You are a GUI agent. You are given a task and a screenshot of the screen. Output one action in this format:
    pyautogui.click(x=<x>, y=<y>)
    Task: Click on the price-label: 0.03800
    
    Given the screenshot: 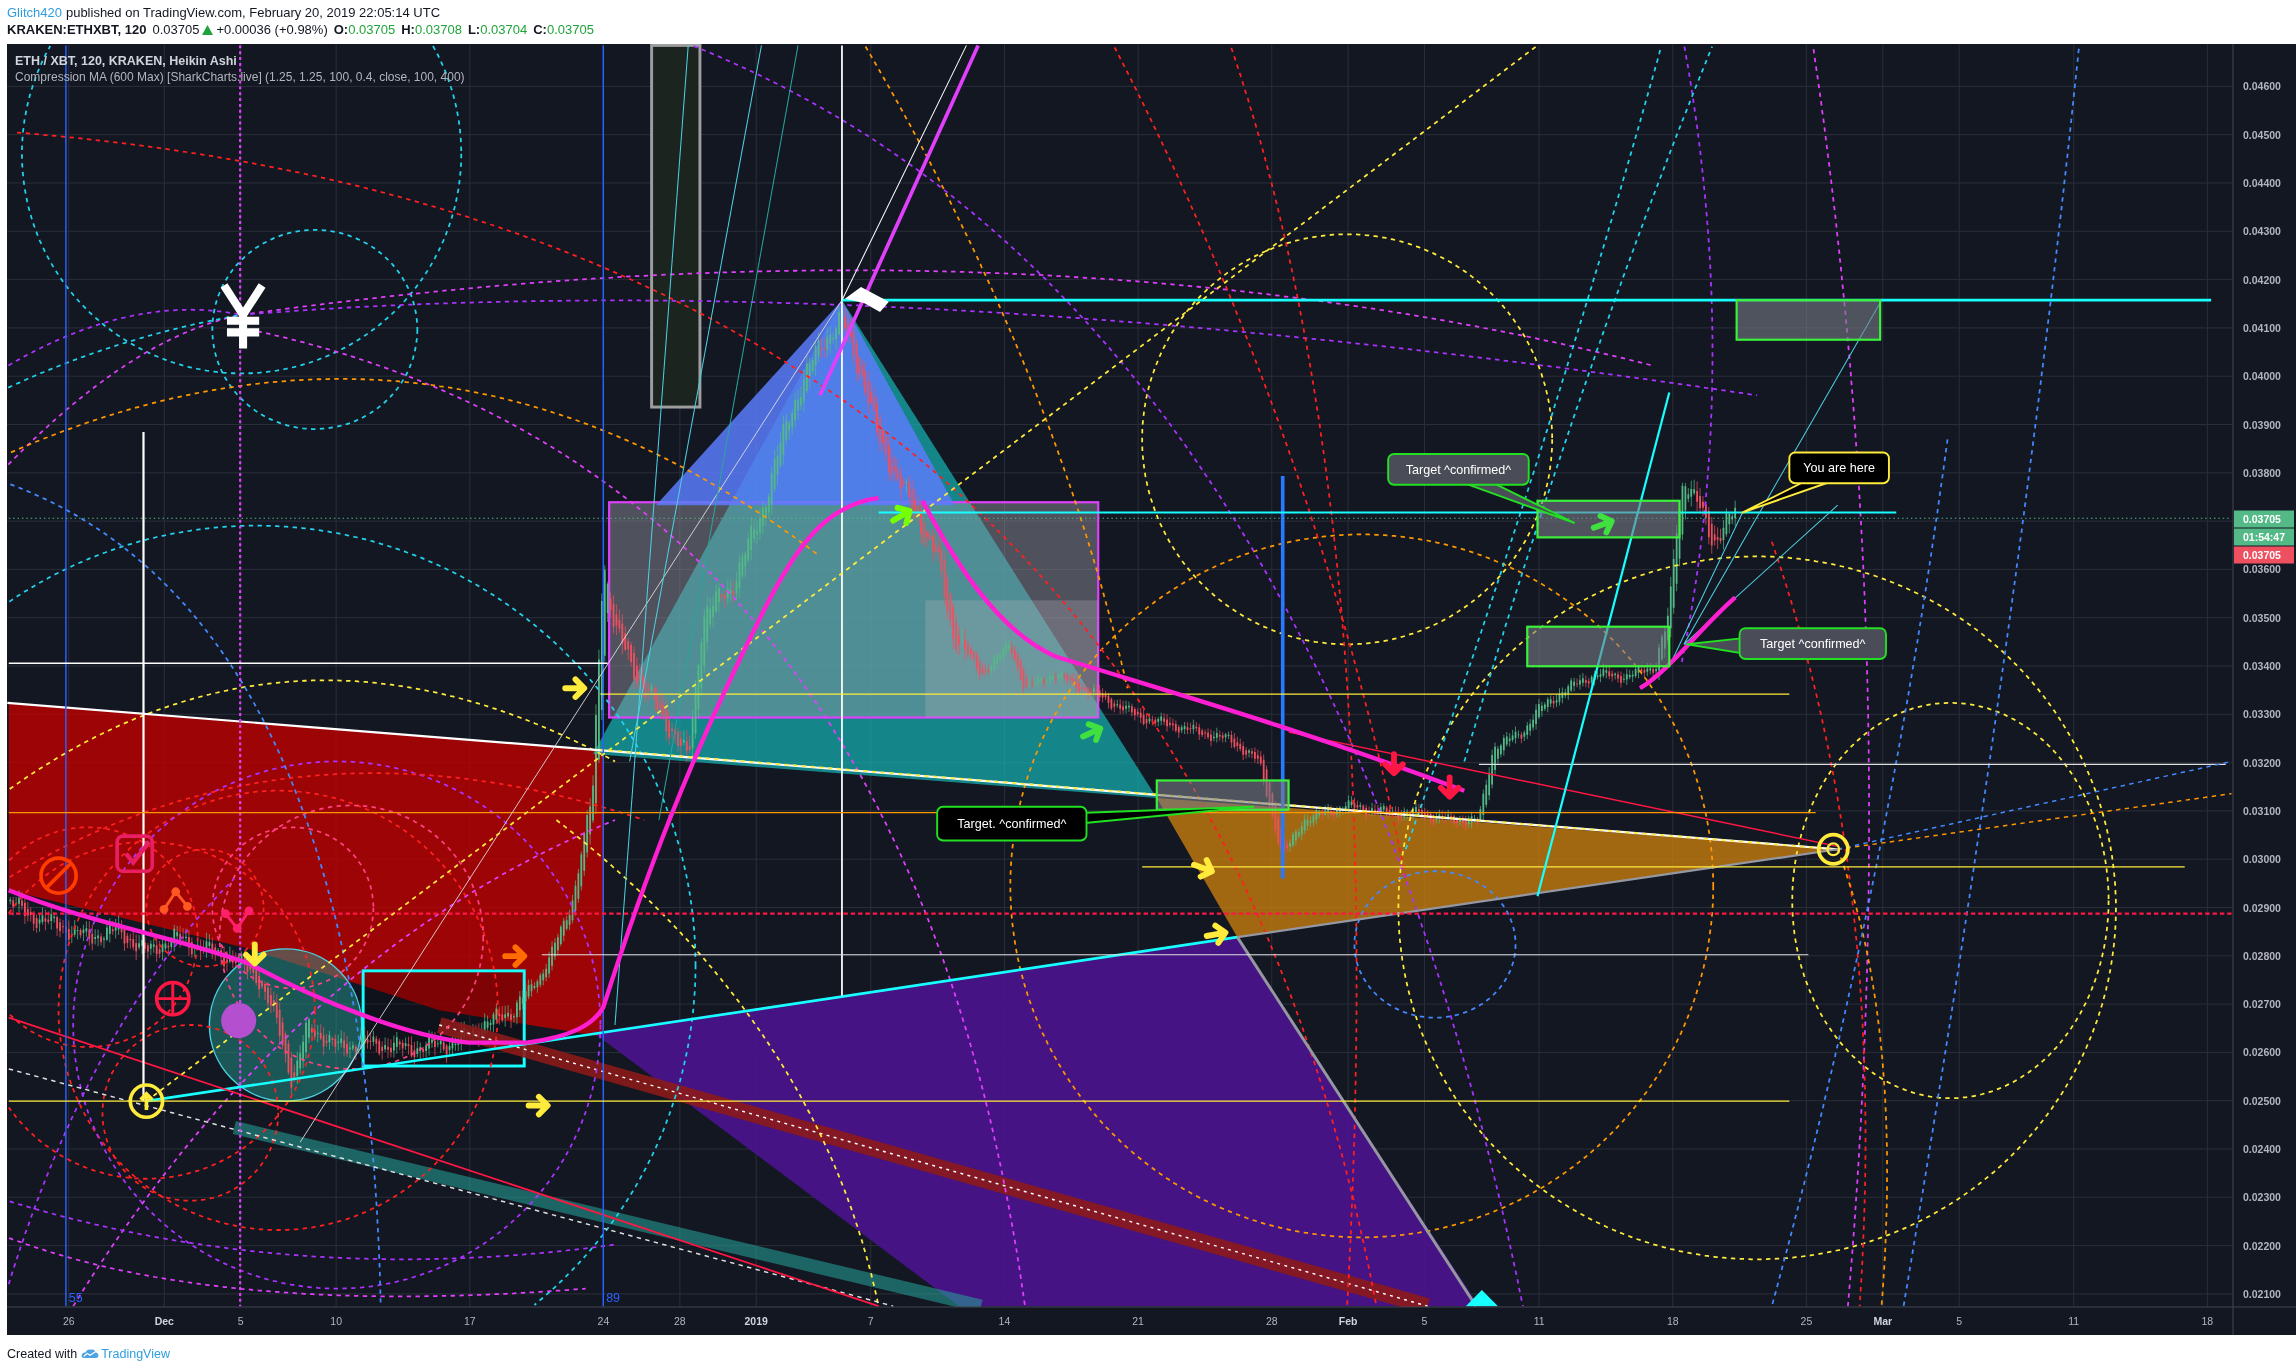 What is the action you would take?
    pyautogui.click(x=2262, y=472)
    